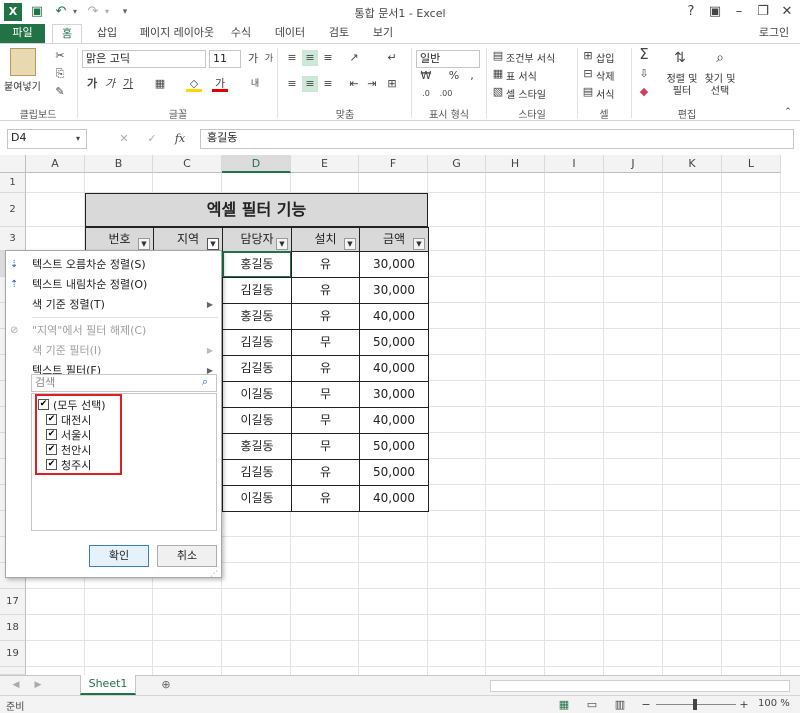 The image size is (800, 713). I want to click on sort-by-color-item: 색 기준 정렬(T) ▶, so click(113, 305).